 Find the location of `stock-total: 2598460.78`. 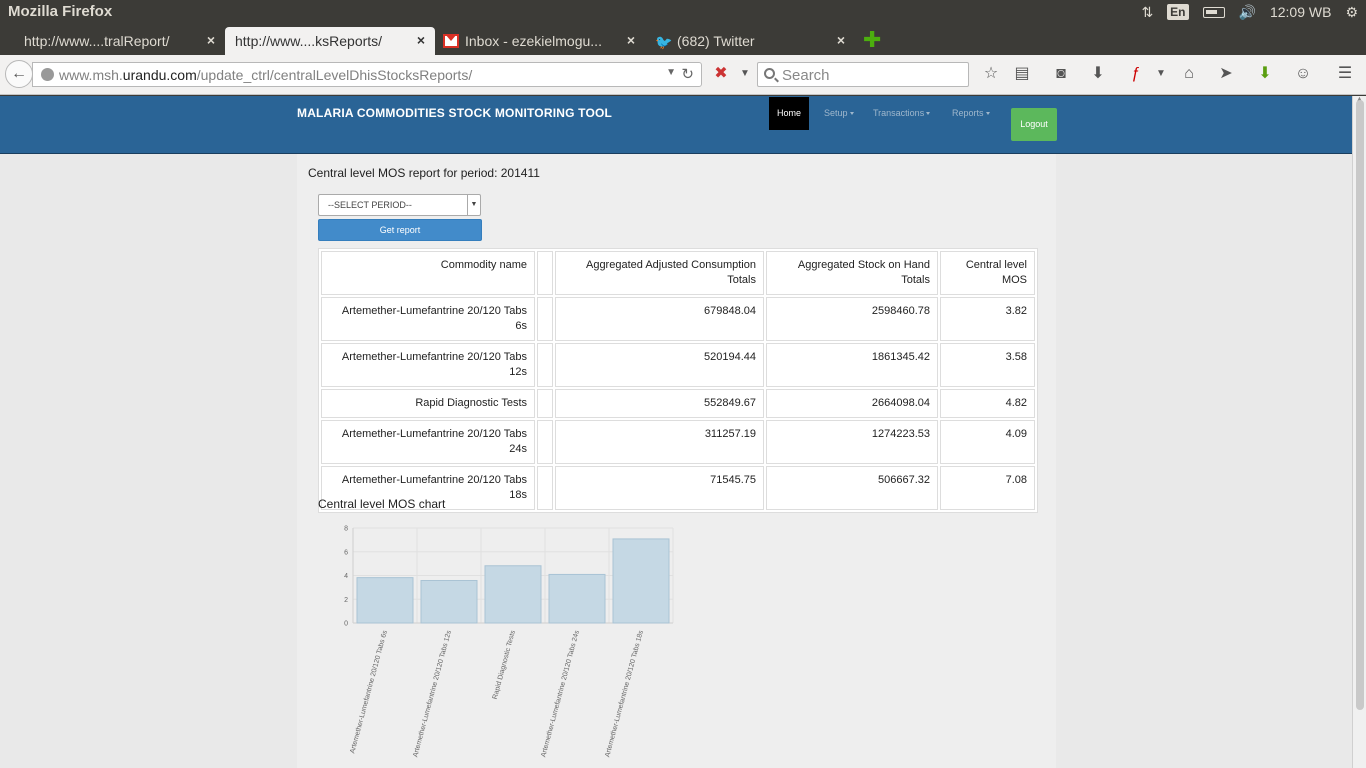

stock-total: 2598460.78 is located at coordinates (852, 319).